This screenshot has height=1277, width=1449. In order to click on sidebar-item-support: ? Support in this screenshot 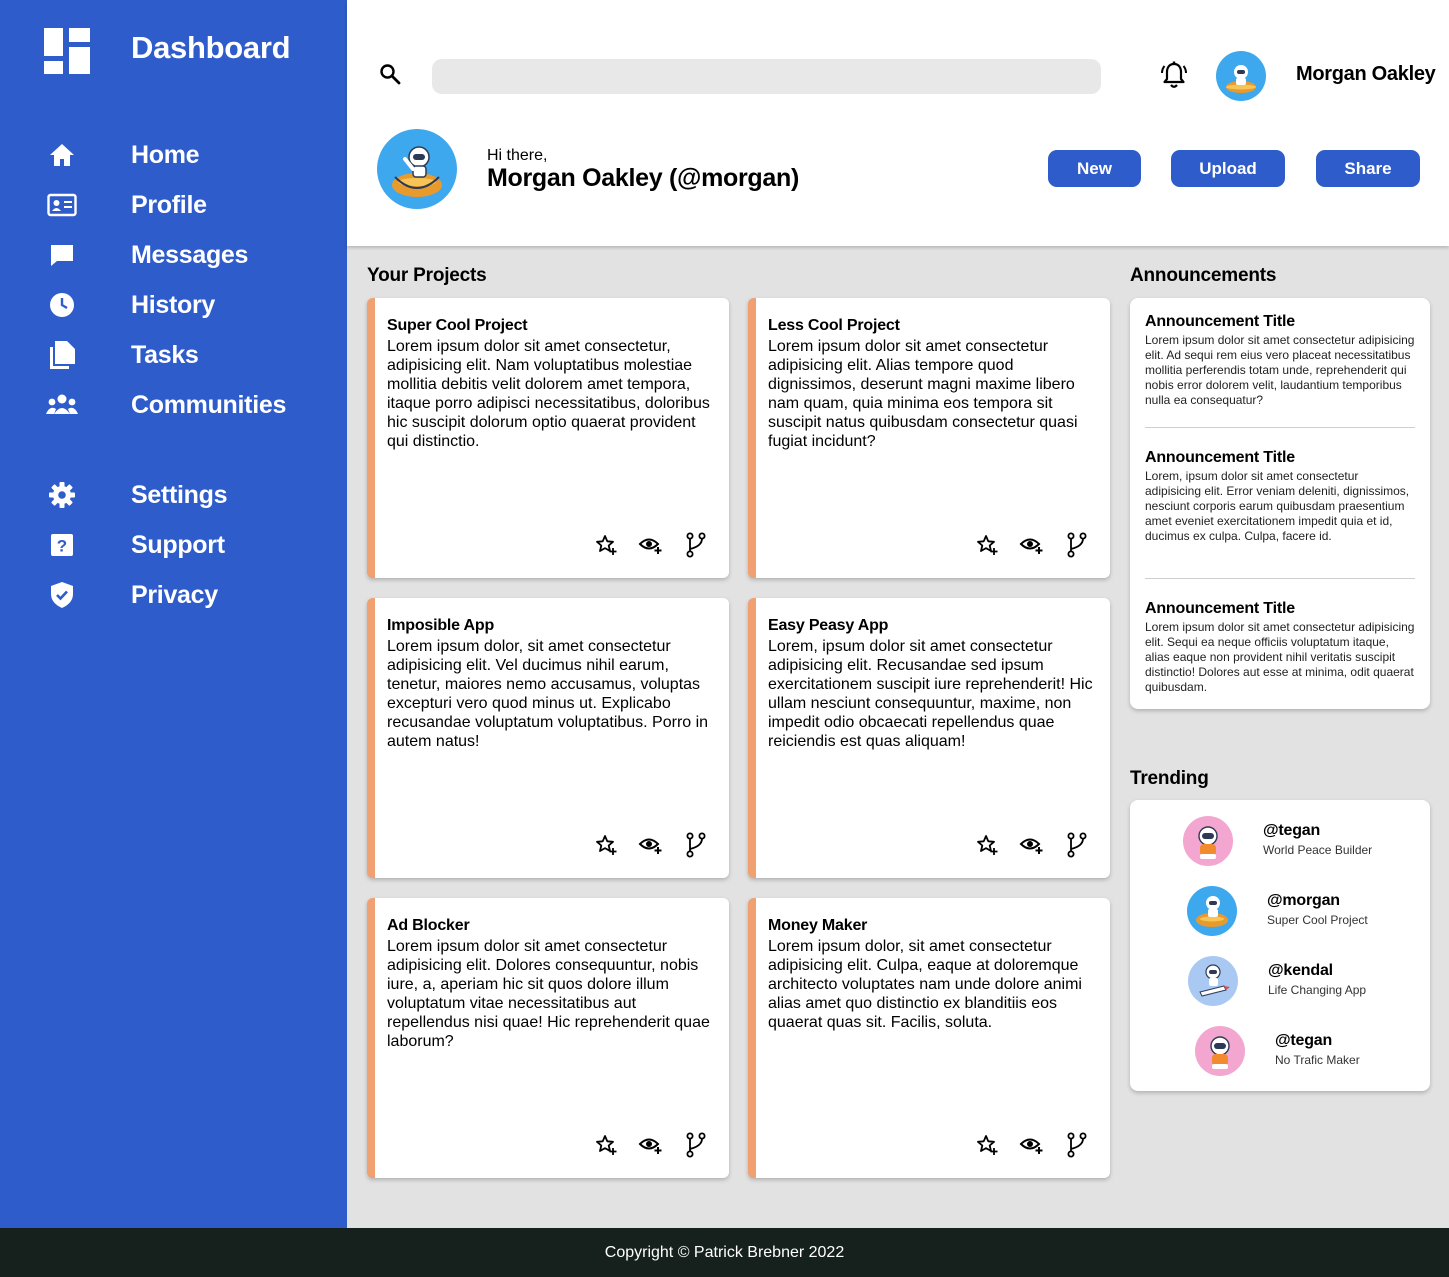, I will do `click(135, 545)`.